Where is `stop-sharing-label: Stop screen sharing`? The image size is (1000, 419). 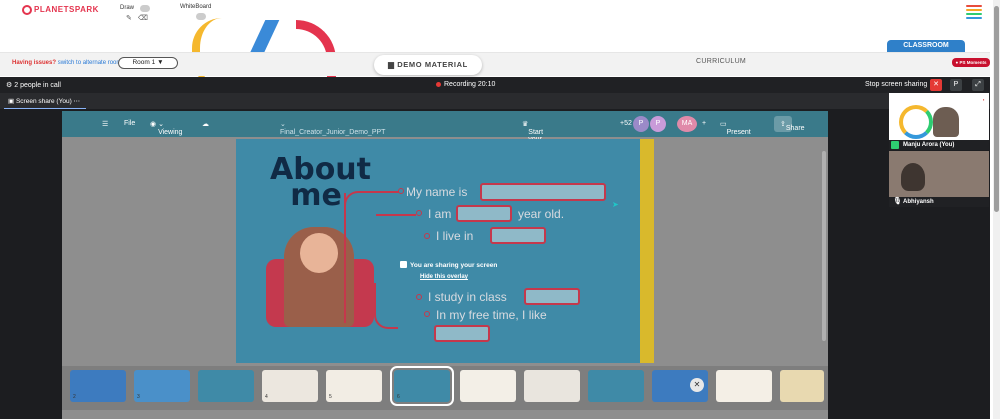 stop-sharing-label: Stop screen sharing is located at coordinates (896, 84).